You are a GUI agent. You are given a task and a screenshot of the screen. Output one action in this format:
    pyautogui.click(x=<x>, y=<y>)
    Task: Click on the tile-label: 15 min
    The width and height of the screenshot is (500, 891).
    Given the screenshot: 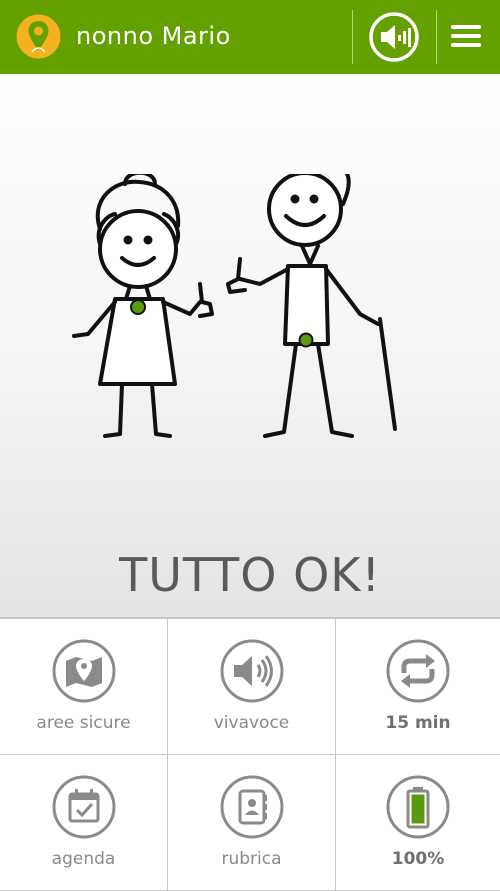 What is the action you would take?
    pyautogui.click(x=418, y=723)
    